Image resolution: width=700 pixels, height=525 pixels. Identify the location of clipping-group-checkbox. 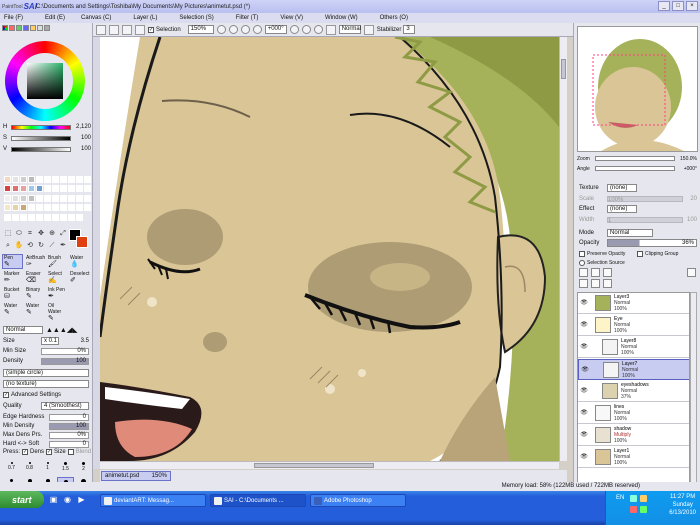
(640, 253).